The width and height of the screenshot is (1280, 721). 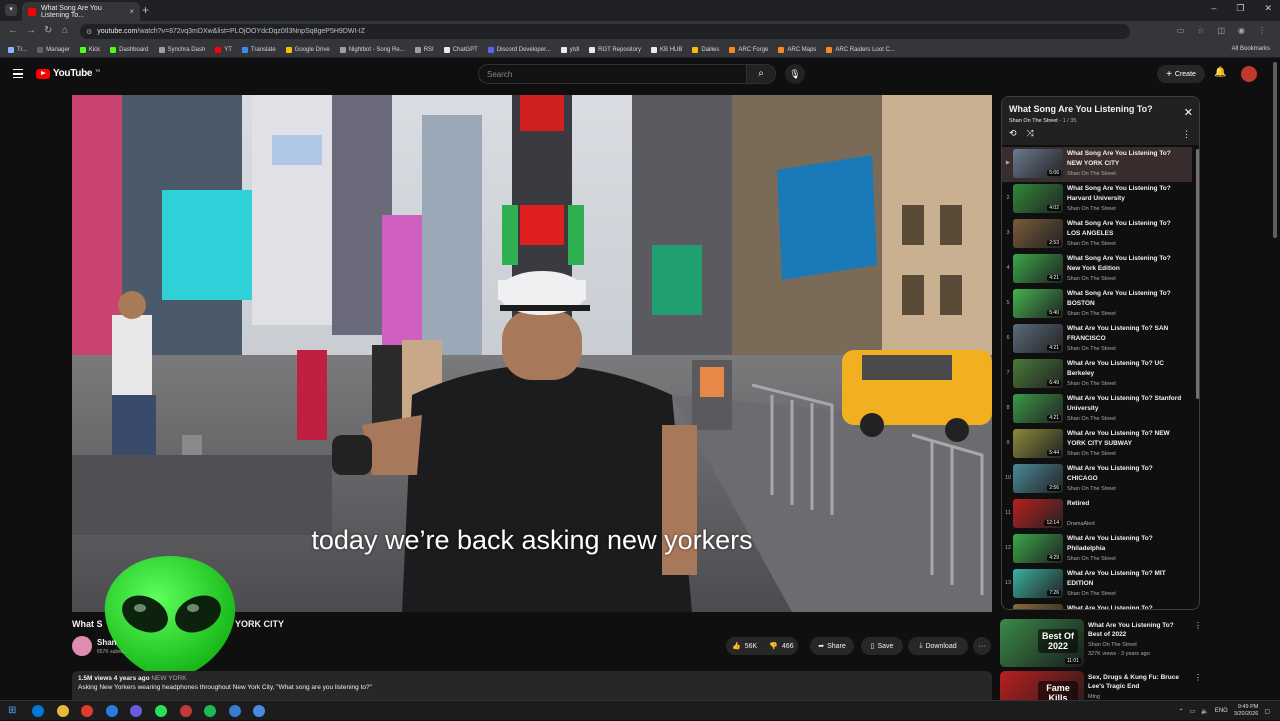 What do you see at coordinates (1181, 30) in the screenshot?
I see `cast-icon: ▭` at bounding box center [1181, 30].